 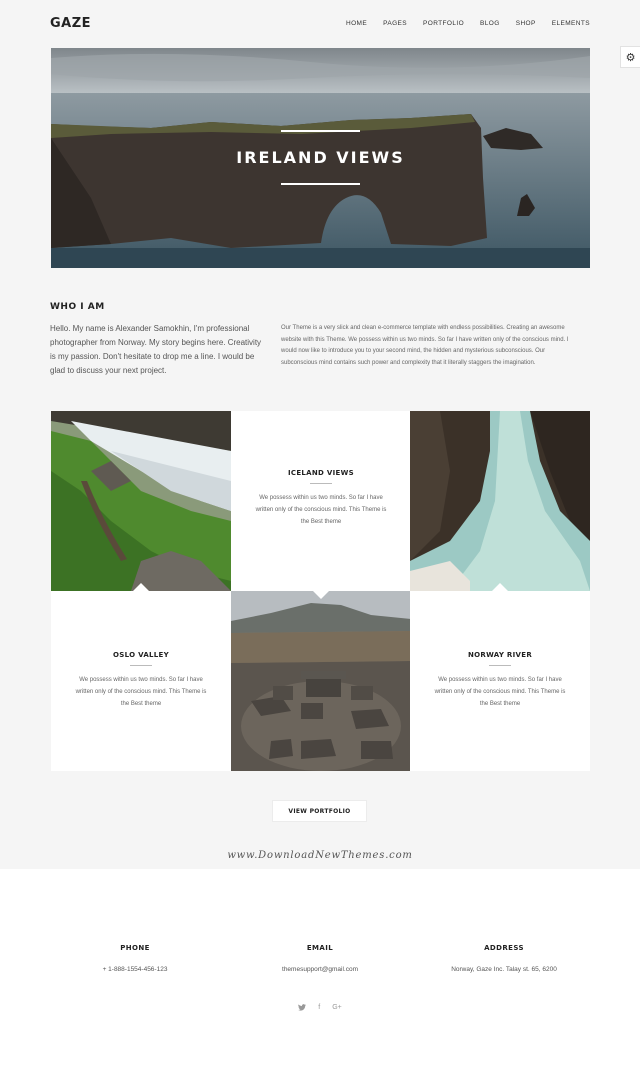 What do you see at coordinates (320, 969) in the screenshot?
I see `email-value: themesupport@gmail.com` at bounding box center [320, 969].